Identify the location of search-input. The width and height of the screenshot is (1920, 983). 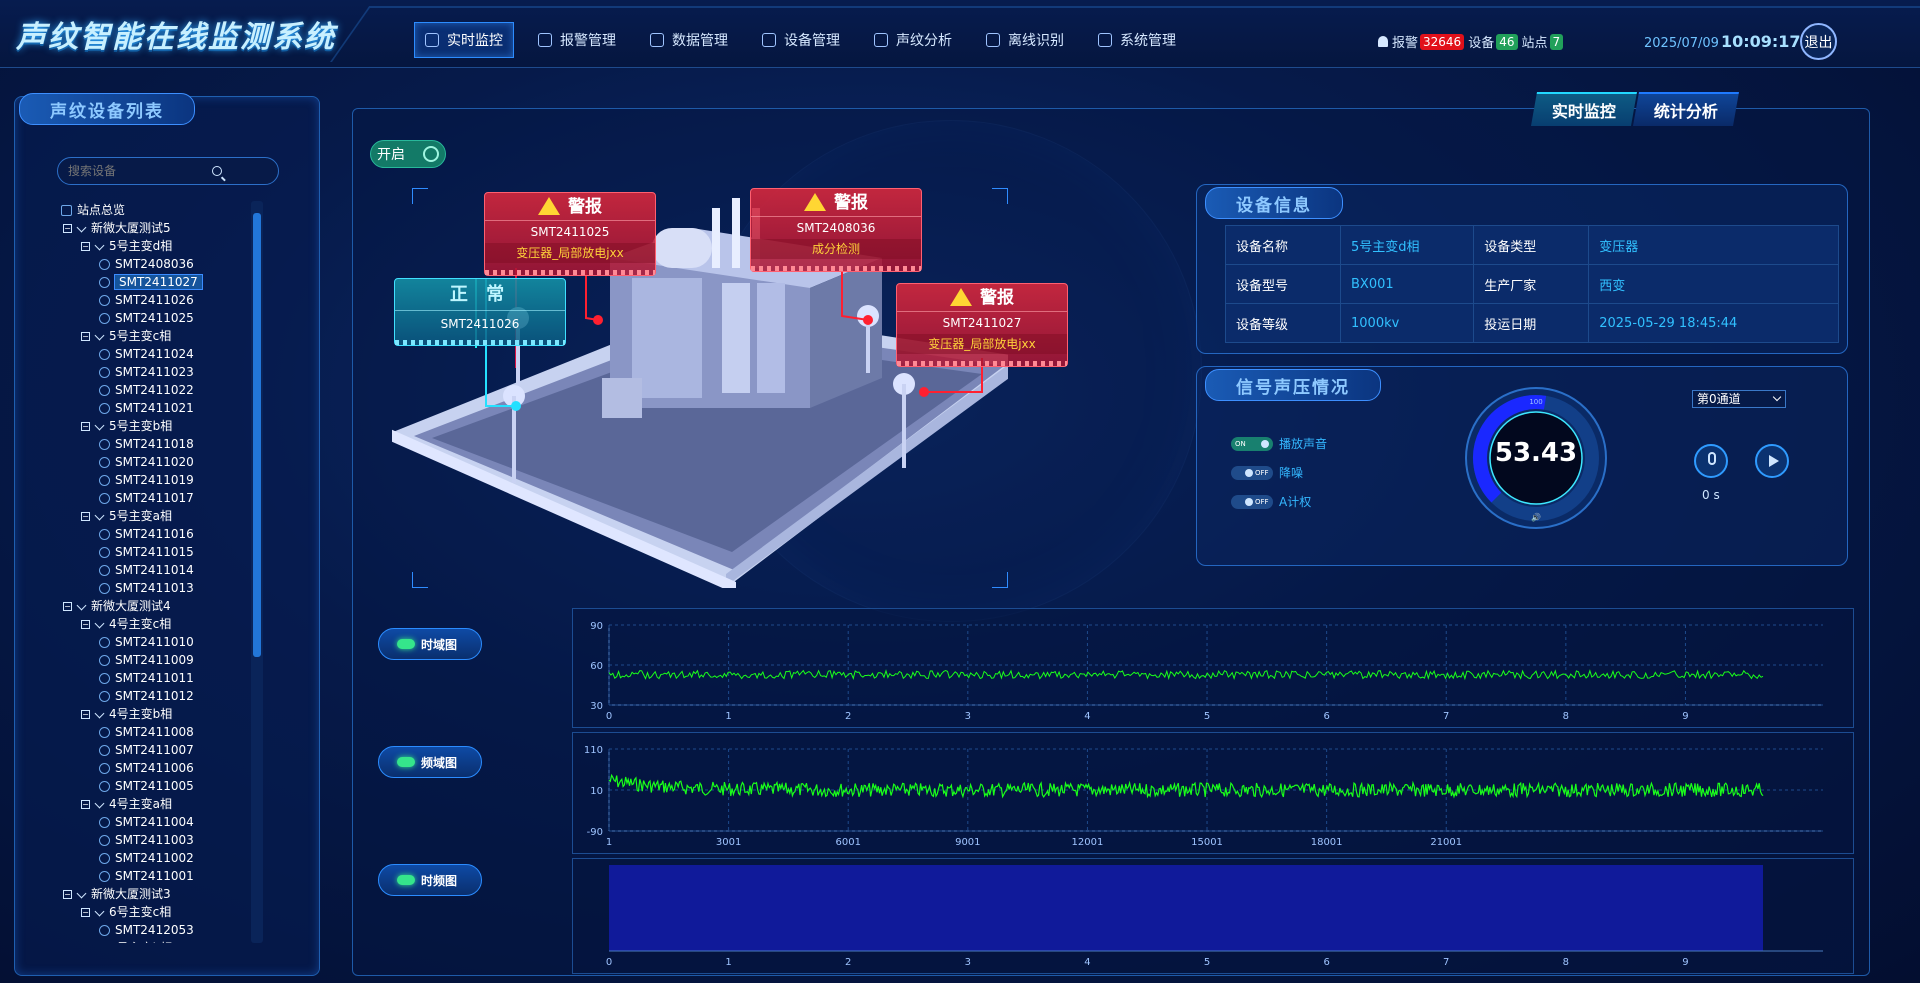
(143, 171).